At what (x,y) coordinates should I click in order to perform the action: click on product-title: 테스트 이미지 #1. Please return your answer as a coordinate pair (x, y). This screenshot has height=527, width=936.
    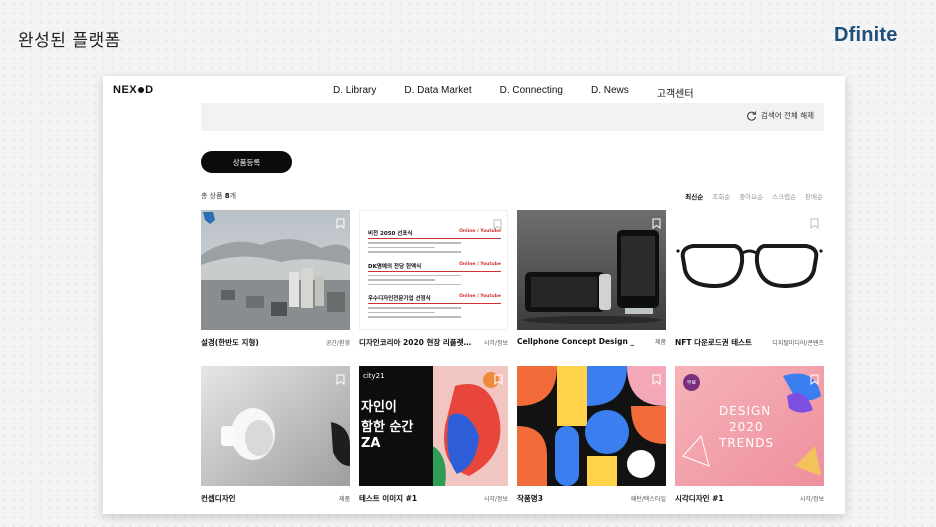
    Looking at the image, I should click on (388, 498).